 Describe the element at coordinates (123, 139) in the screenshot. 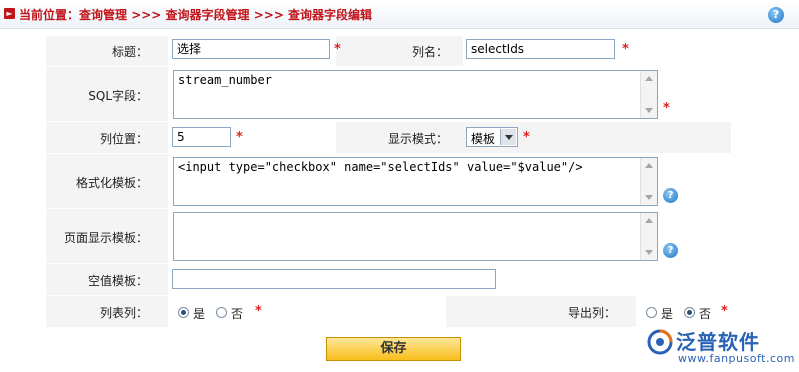

I see `column-position-label: 列位置：` at that location.